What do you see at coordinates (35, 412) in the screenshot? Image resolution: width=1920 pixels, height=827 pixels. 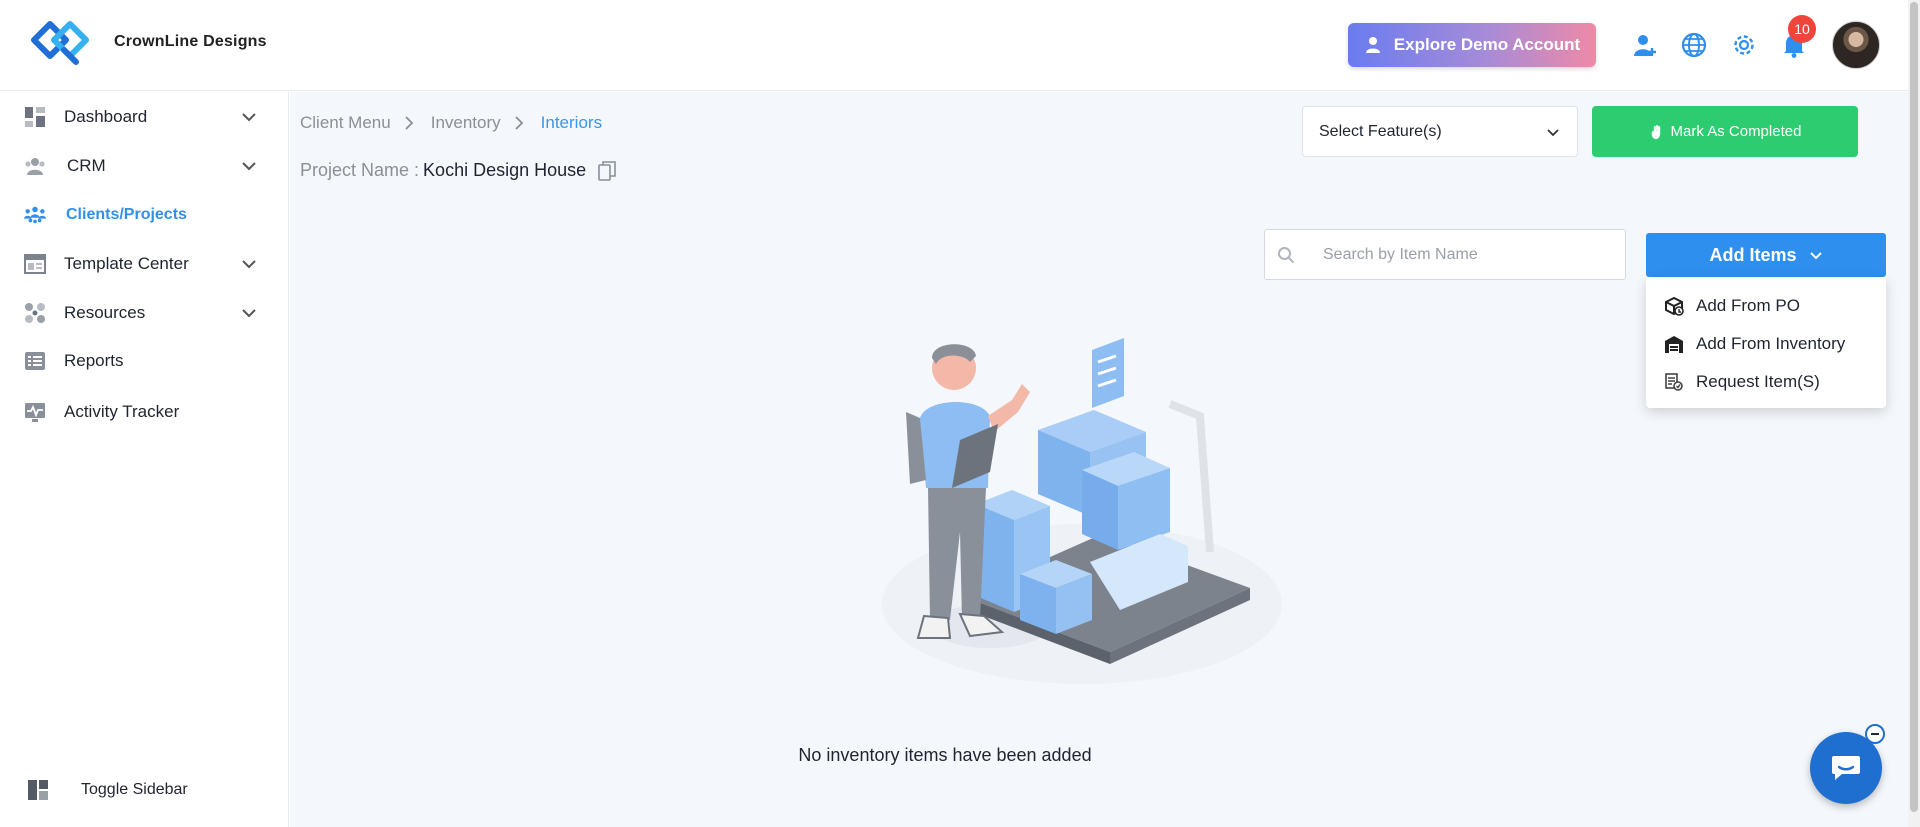 I see `activity-icon` at bounding box center [35, 412].